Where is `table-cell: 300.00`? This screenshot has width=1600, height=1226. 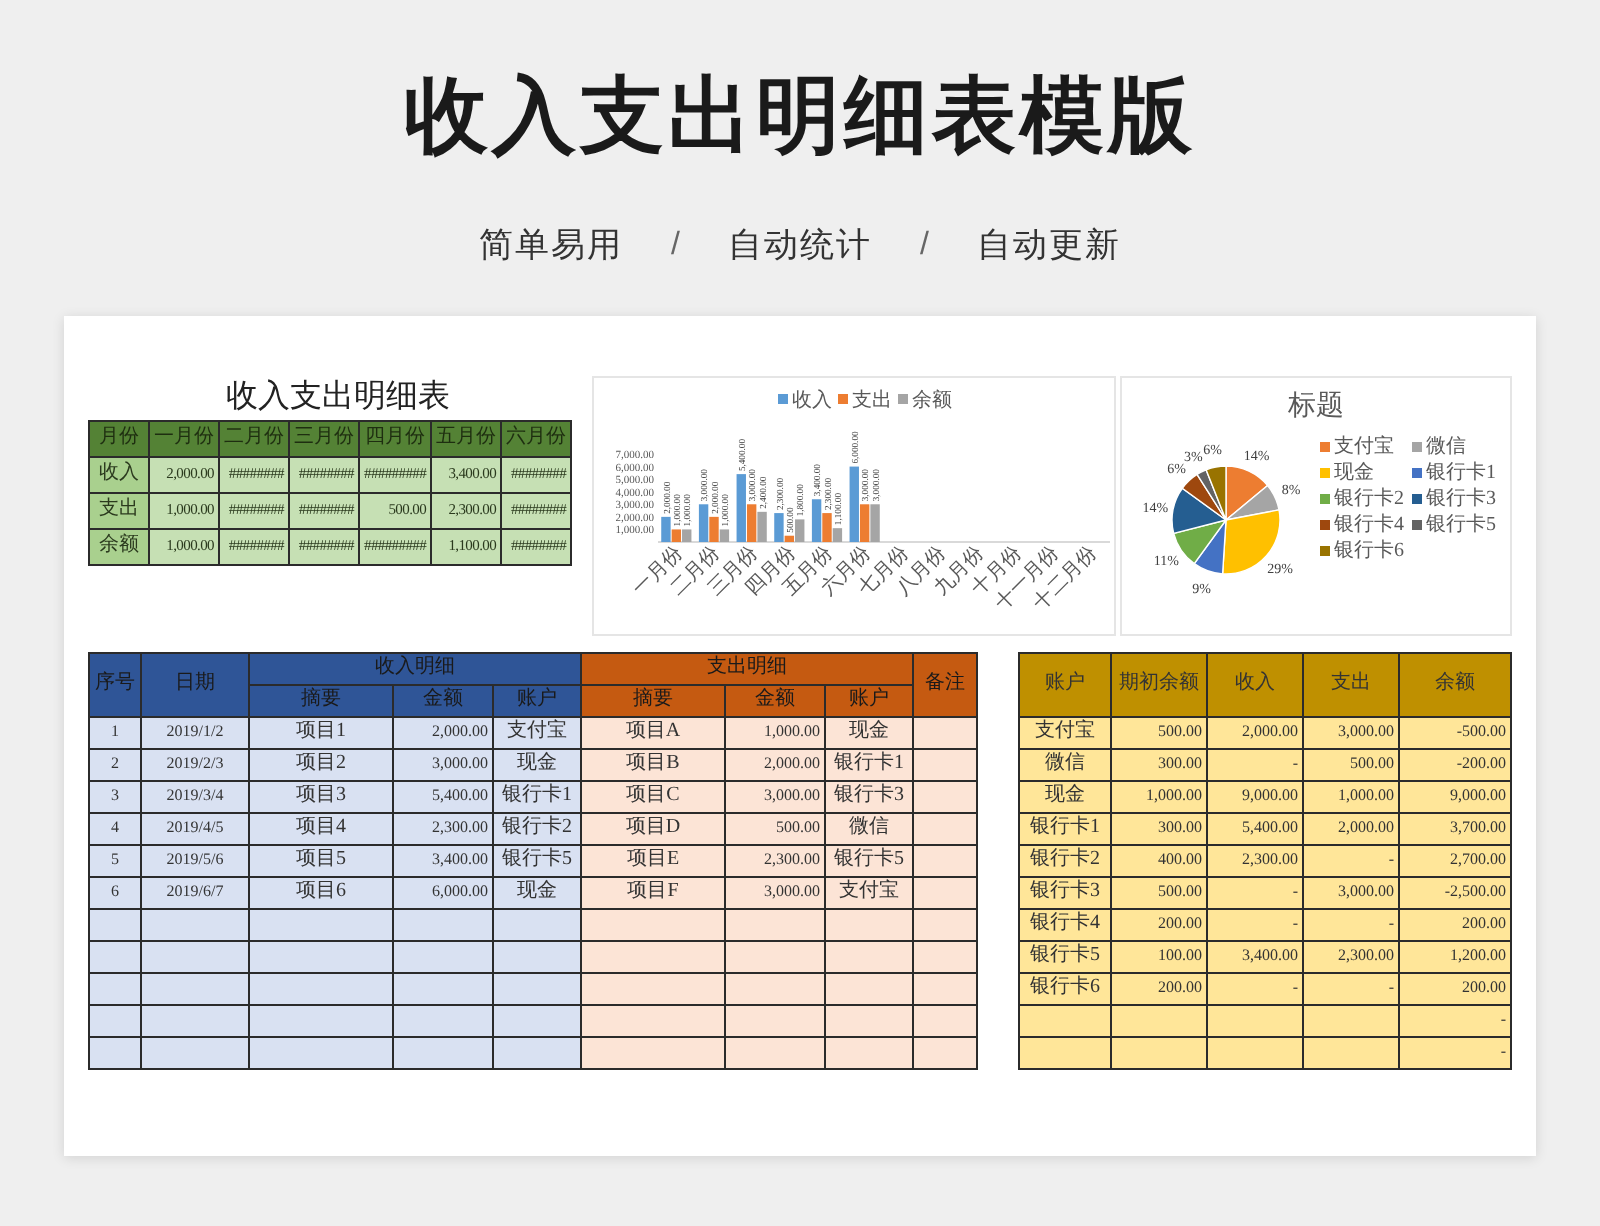 table-cell: 300.00 is located at coordinates (1159, 764).